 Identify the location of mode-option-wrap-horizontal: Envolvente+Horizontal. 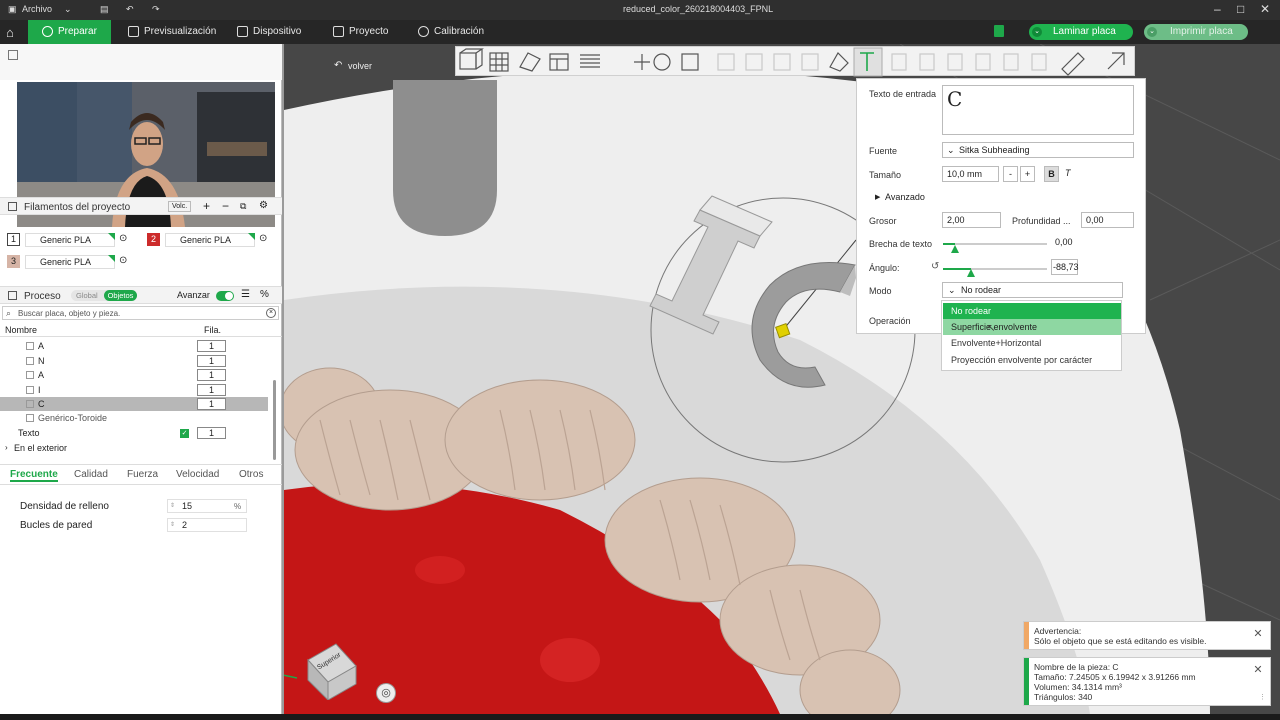
(1032, 343).